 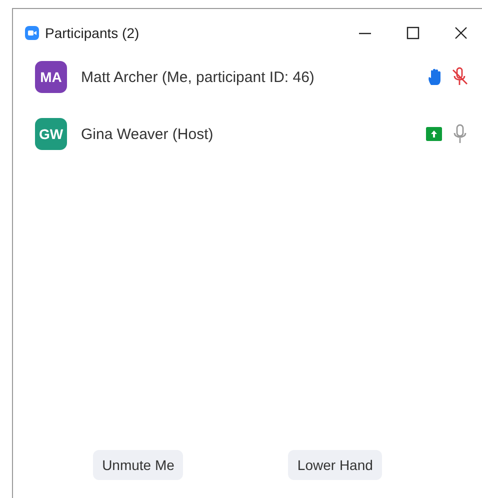 I want to click on close-icon, so click(x=461, y=33).